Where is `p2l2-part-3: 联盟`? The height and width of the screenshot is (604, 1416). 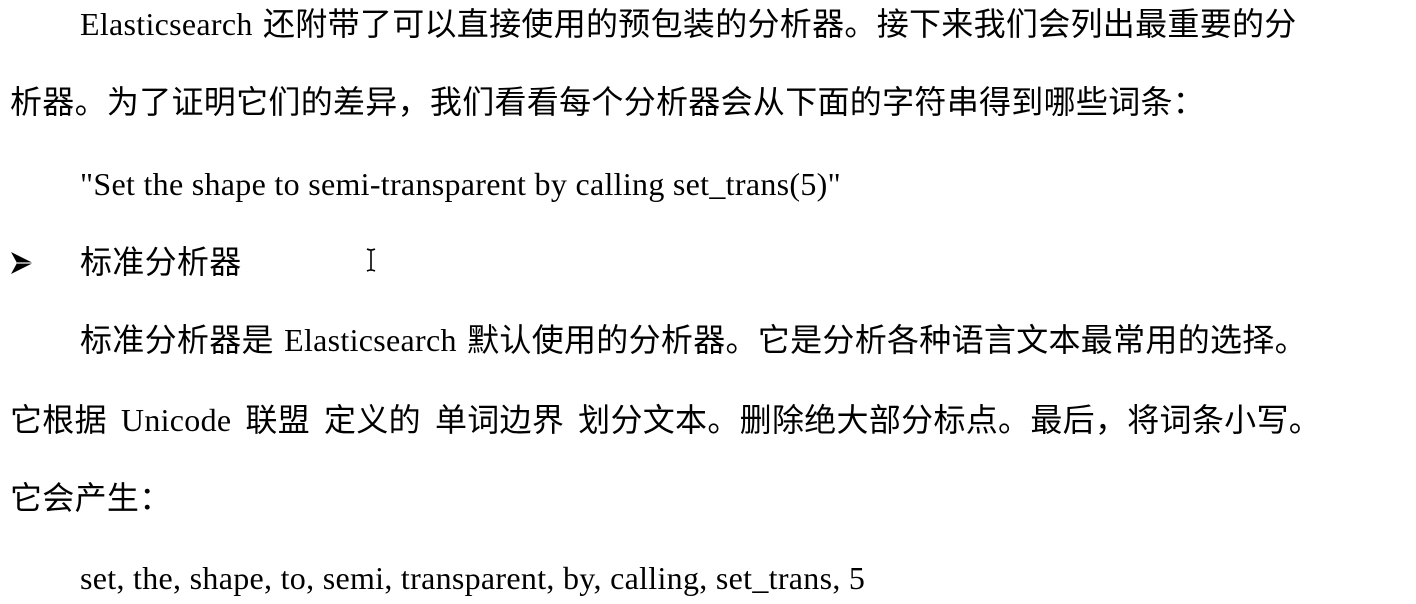 p2l2-part-3: 联盟 is located at coordinates (278, 420).